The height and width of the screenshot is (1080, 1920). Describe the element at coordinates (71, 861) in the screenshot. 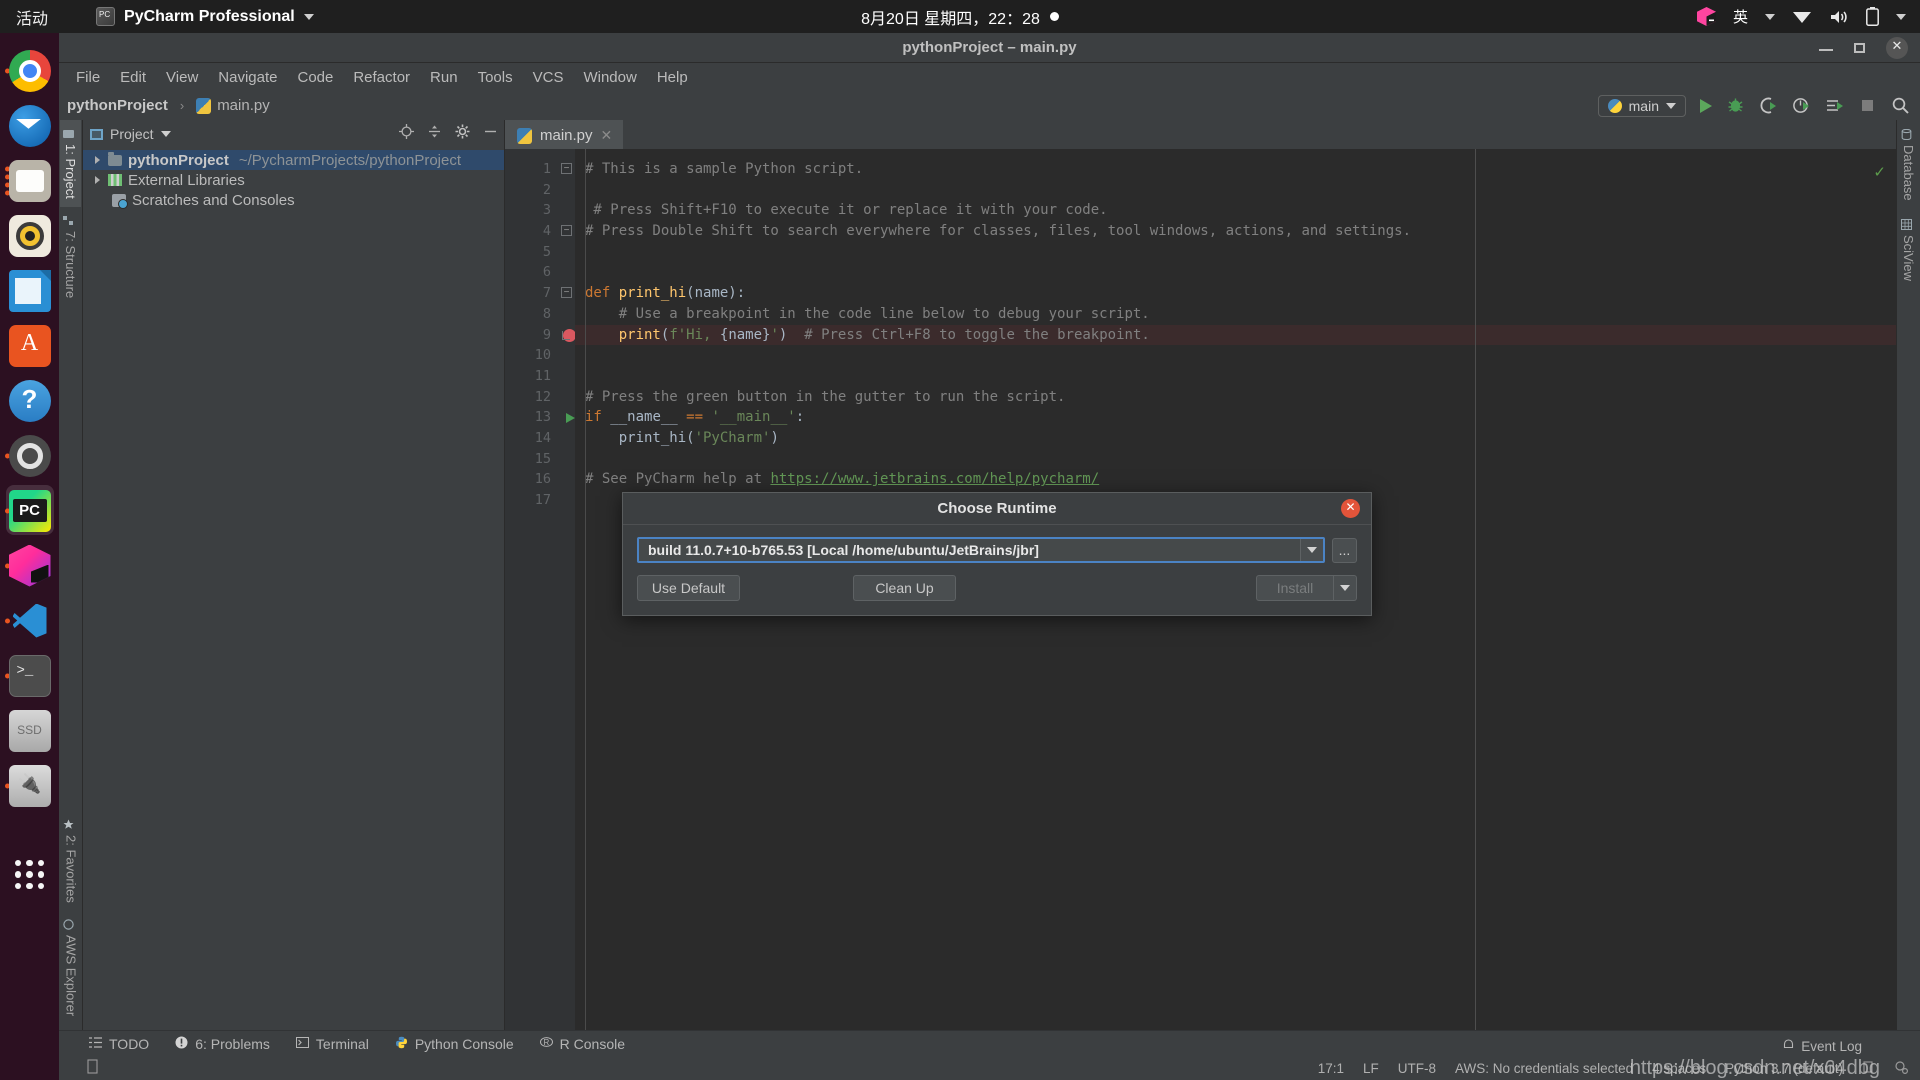

I see `sidebar-item-favorites: 2: Favorites` at that location.